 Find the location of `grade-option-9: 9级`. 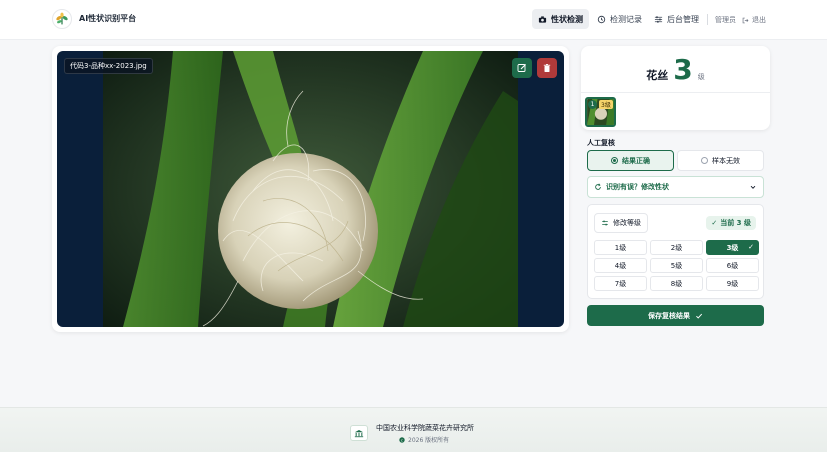

grade-option-9: 9级 is located at coordinates (732, 283).